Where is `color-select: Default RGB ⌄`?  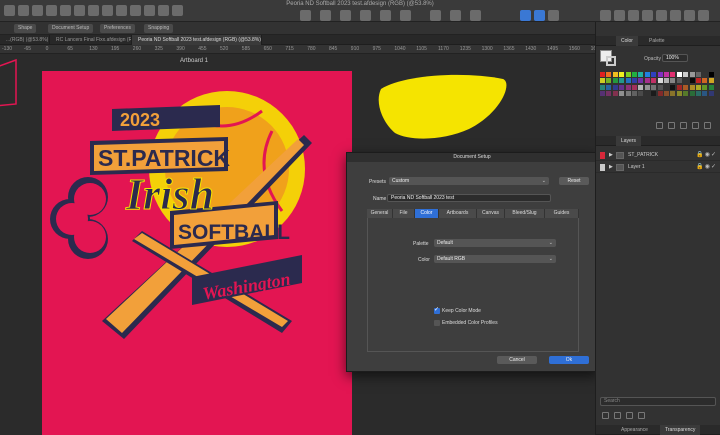 color-select: Default RGB ⌄ is located at coordinates (495, 259).